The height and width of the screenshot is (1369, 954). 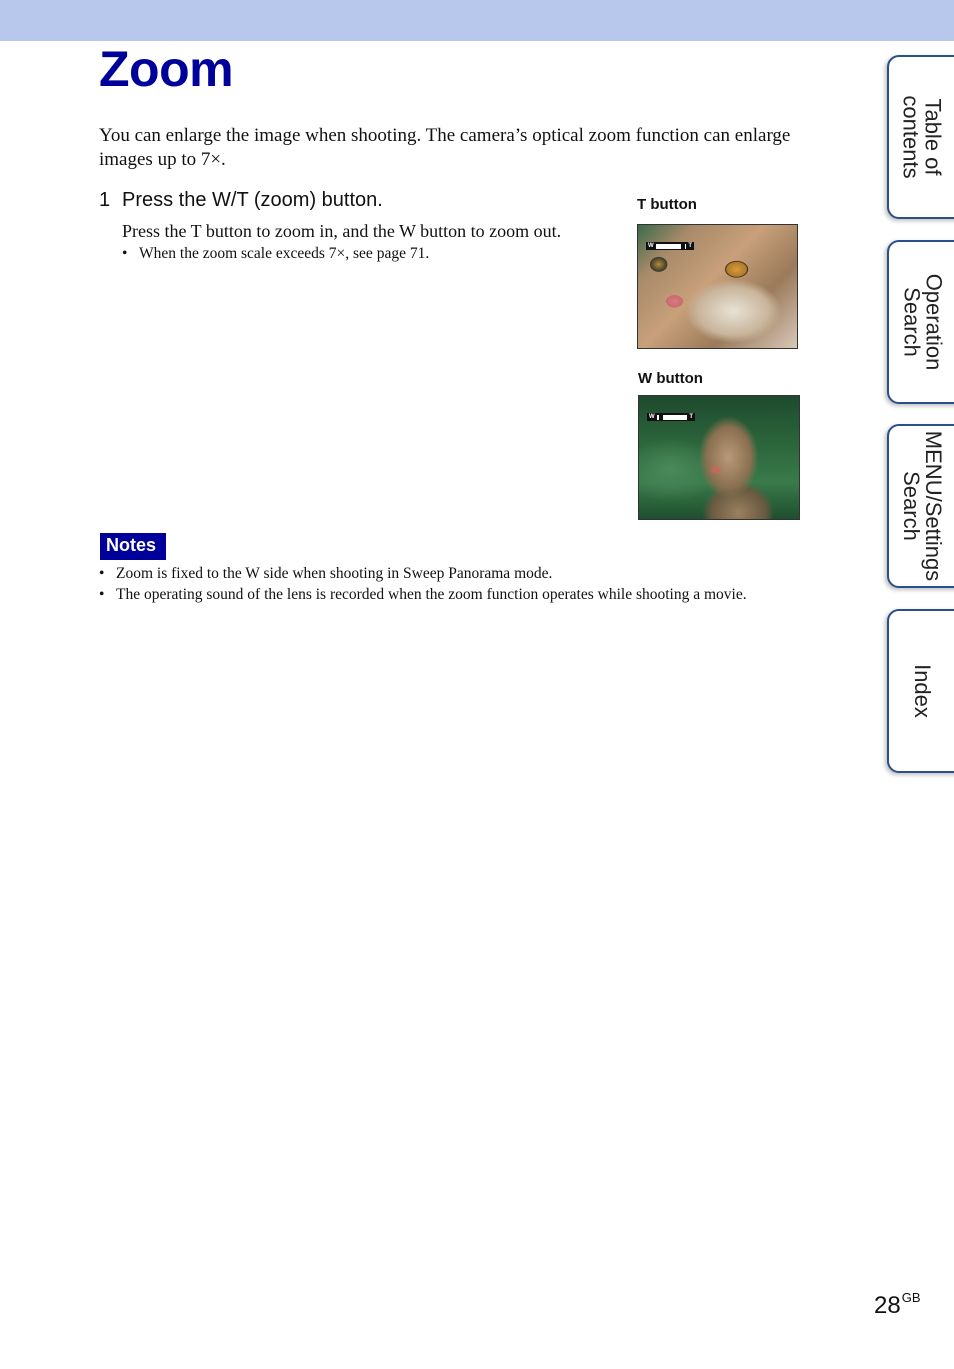 I want to click on page-number: 28GB, so click(x=897, y=1304).